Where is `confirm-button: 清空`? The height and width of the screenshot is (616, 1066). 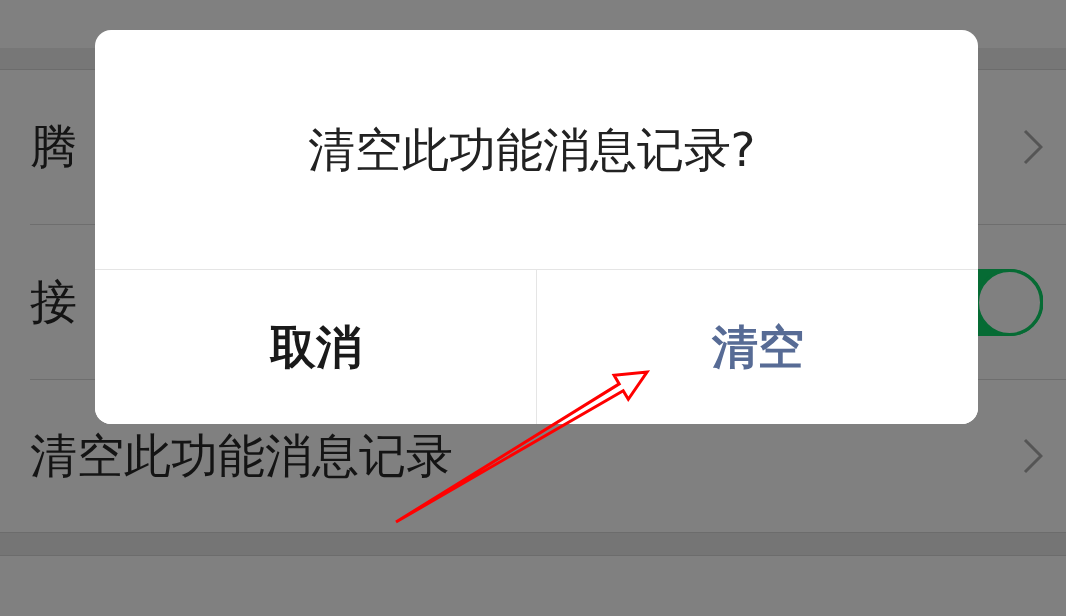
confirm-button: 清空 is located at coordinates (757, 347).